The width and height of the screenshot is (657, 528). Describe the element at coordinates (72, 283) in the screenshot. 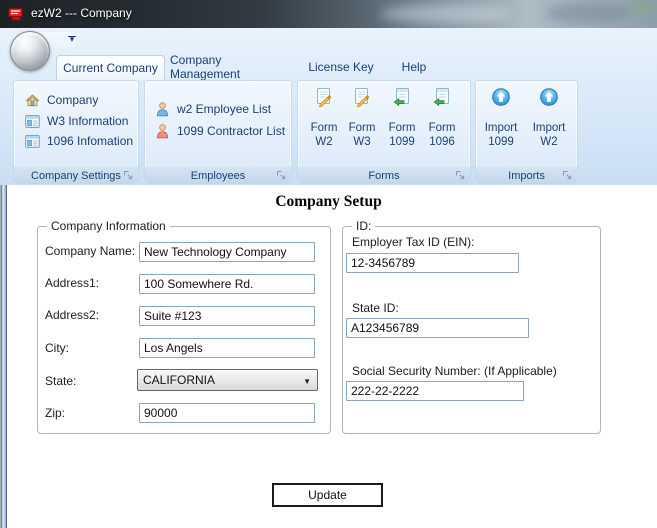

I see `address1-label: Address1:` at that location.